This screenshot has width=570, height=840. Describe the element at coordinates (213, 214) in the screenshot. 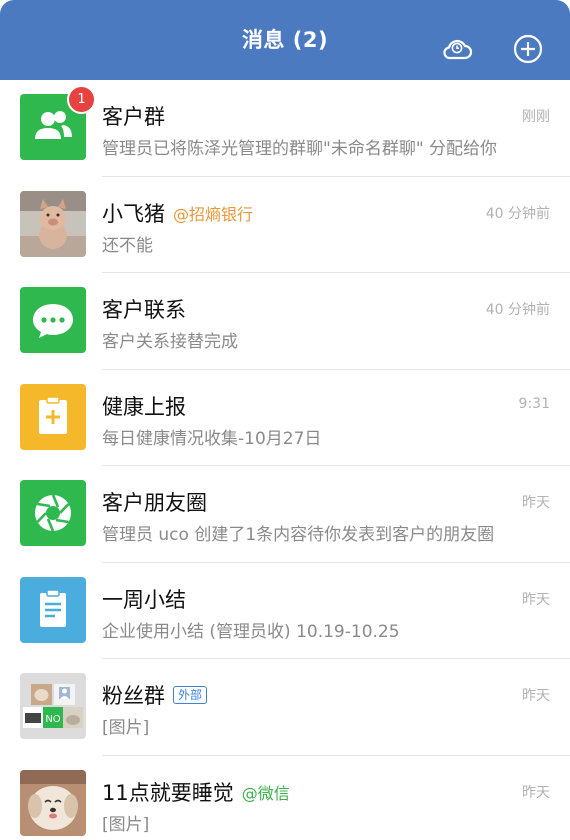

I see `company-tag: @招熵银行` at that location.